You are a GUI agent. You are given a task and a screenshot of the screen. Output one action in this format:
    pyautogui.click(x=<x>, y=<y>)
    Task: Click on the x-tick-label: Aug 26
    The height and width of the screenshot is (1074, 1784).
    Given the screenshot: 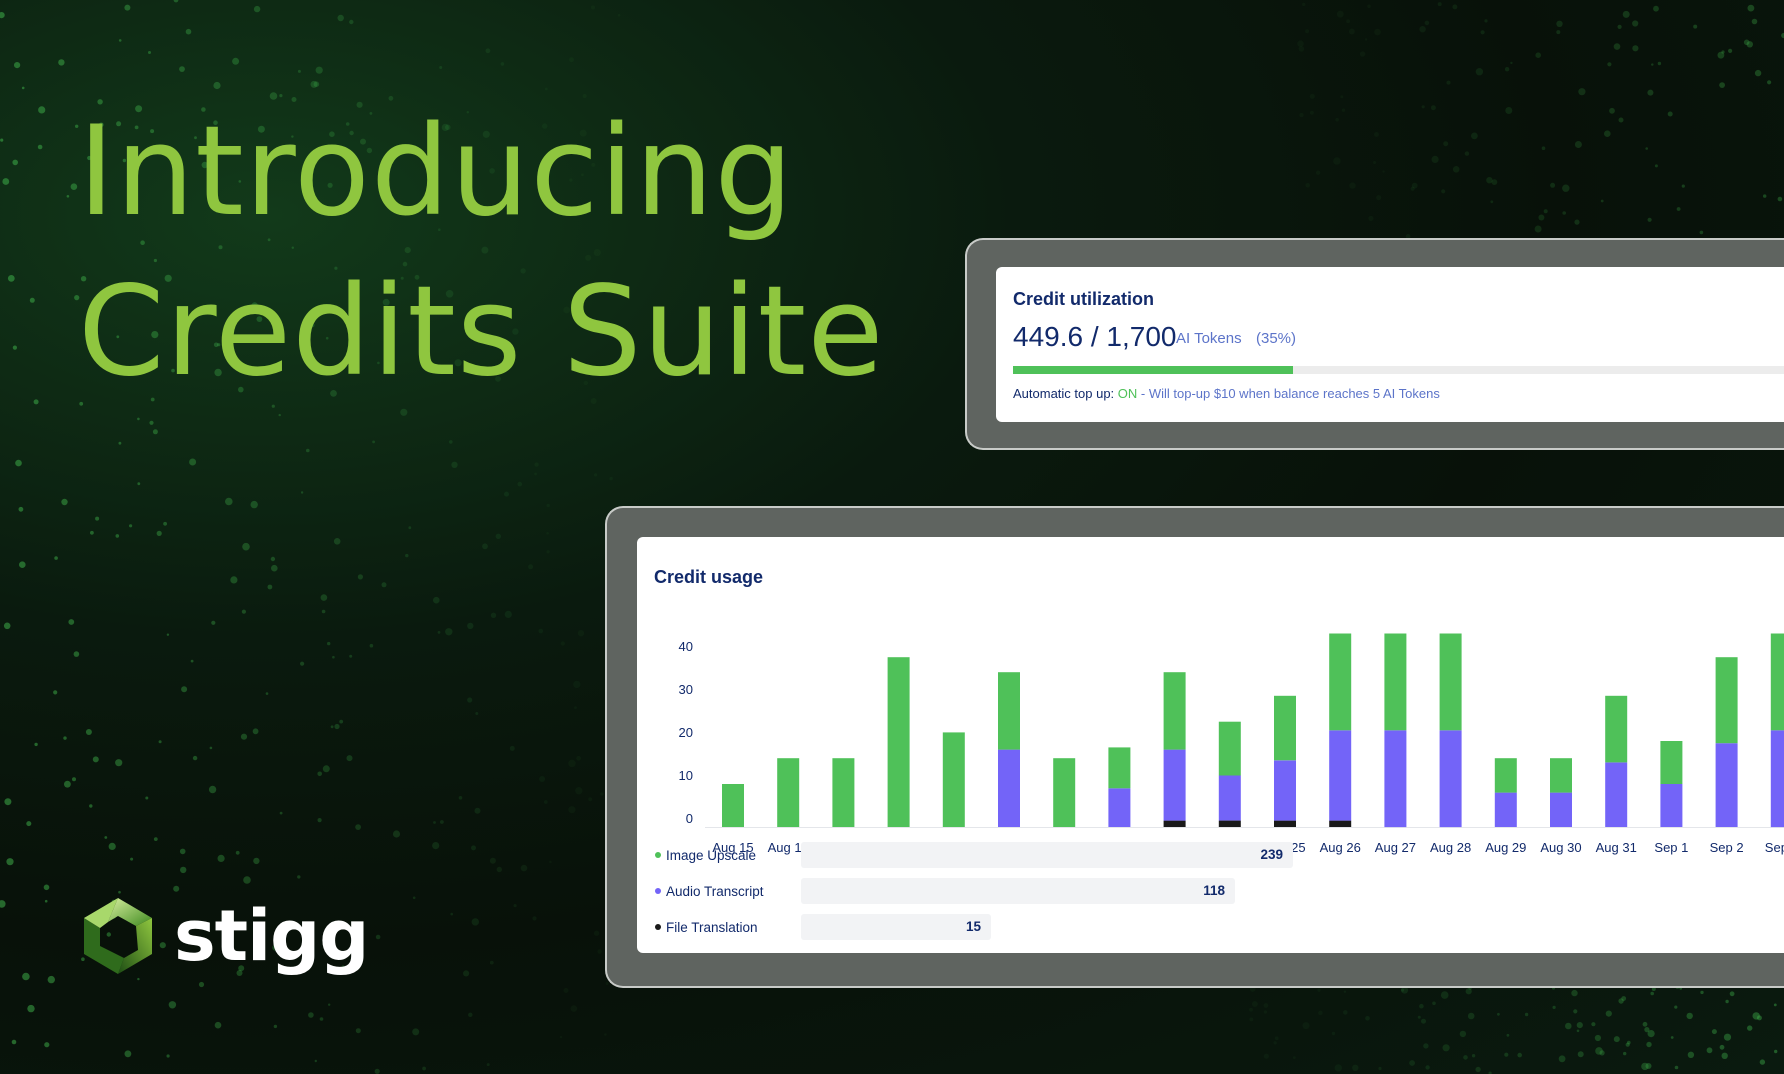 What is the action you would take?
    pyautogui.click(x=1340, y=847)
    